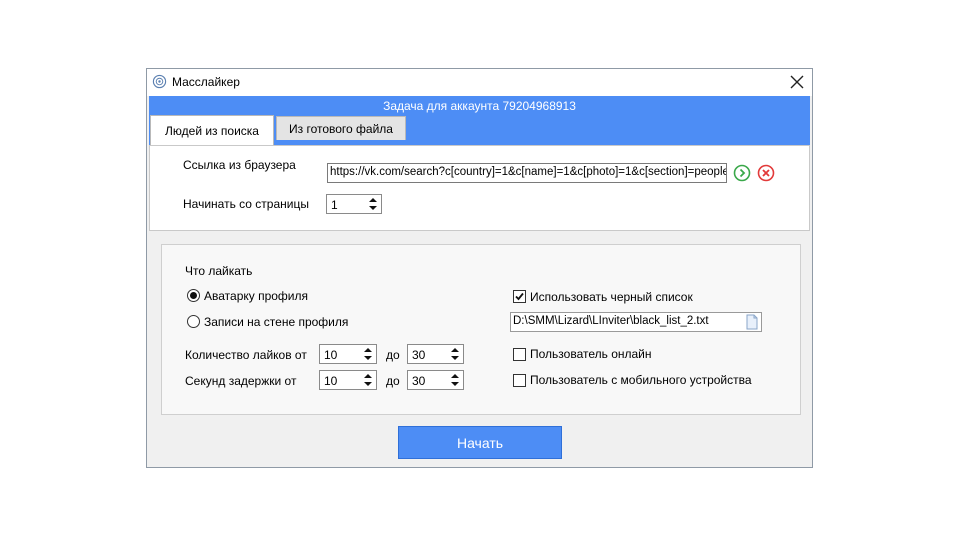  What do you see at coordinates (435, 354) in the screenshot?
I see `likes-to-stepper: 30` at bounding box center [435, 354].